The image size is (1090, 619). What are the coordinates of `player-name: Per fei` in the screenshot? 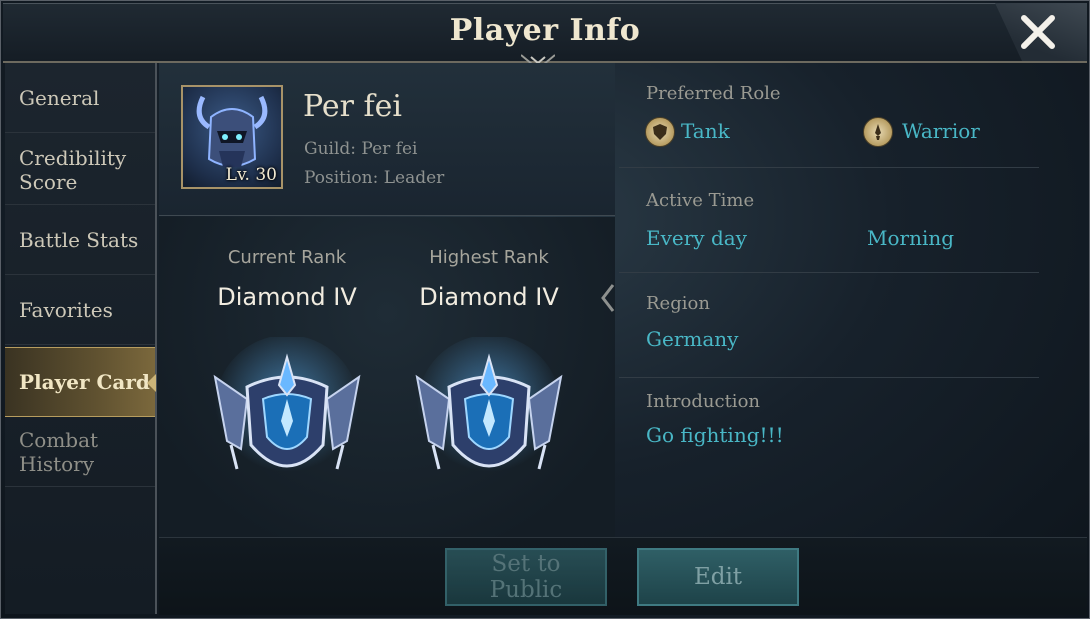 It's located at (352, 106).